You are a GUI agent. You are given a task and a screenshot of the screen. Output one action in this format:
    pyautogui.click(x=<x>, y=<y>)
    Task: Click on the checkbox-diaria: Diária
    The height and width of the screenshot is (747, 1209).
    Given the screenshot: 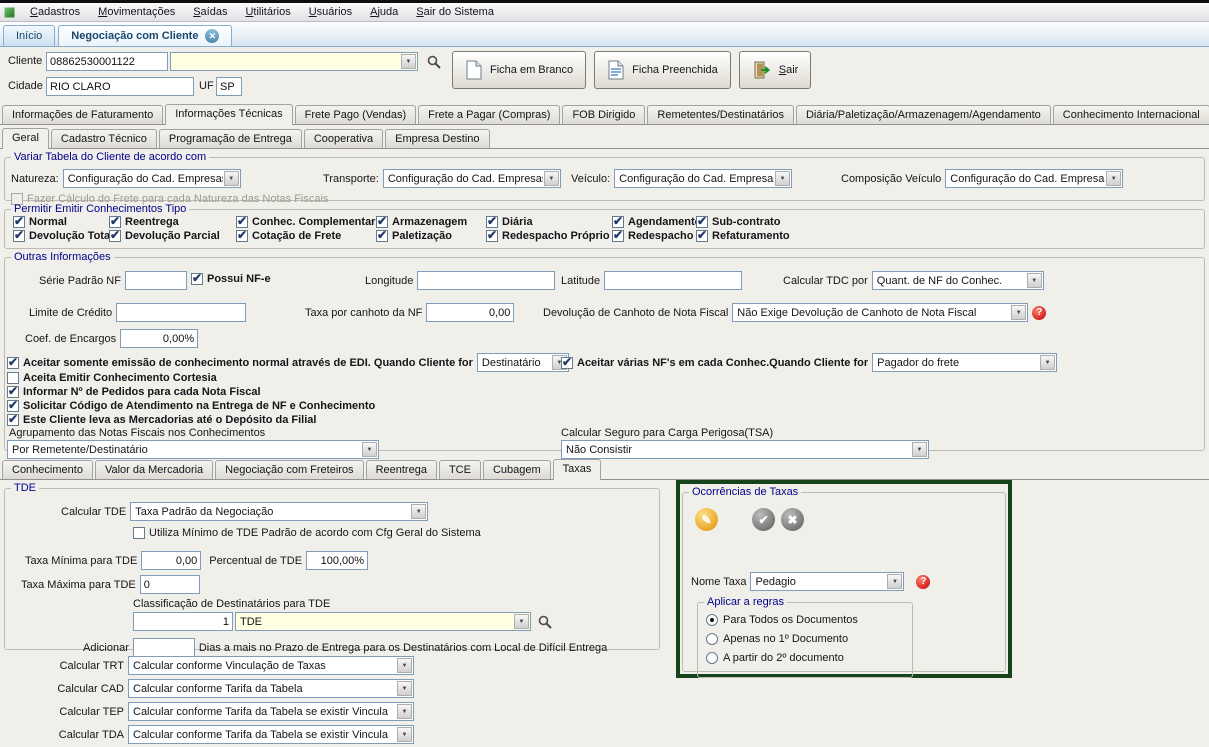 What is the action you would take?
    pyautogui.click(x=549, y=221)
    